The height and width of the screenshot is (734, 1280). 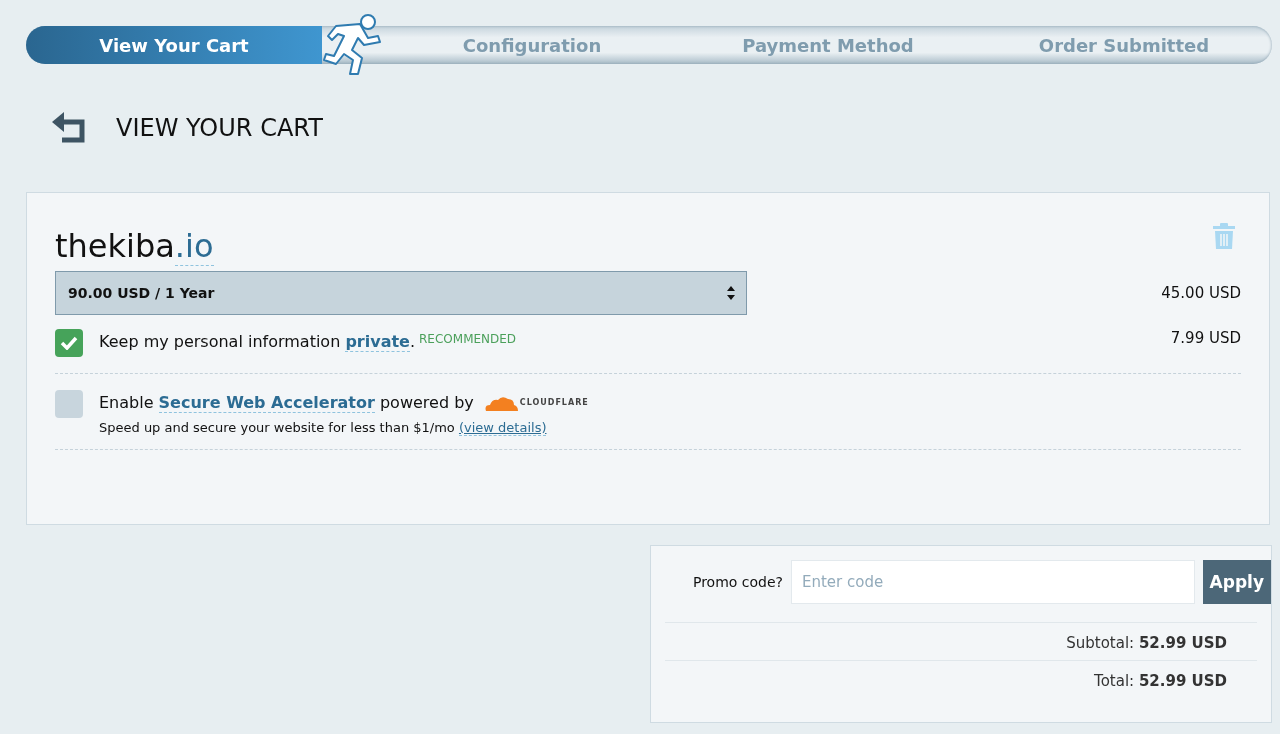 What do you see at coordinates (135, 246) in the screenshot?
I see `domain-name: thekiba.io` at bounding box center [135, 246].